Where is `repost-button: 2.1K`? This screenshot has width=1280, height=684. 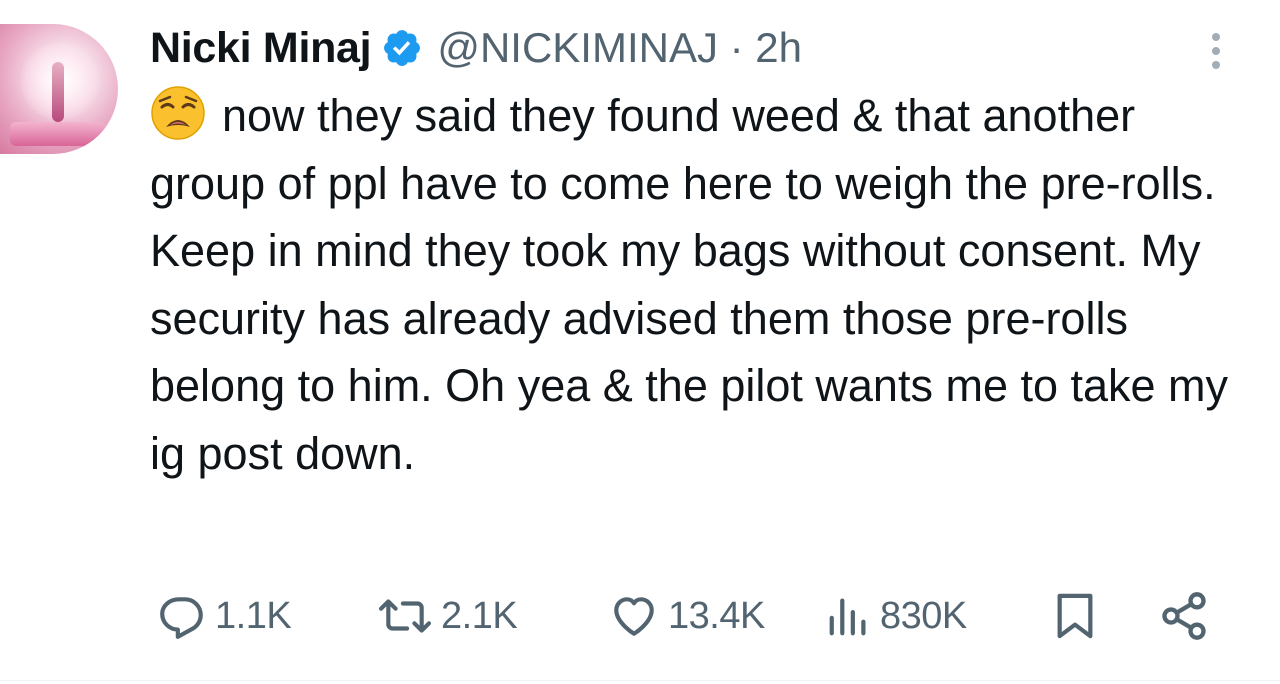
repost-button: 2.1K is located at coordinates (447, 616).